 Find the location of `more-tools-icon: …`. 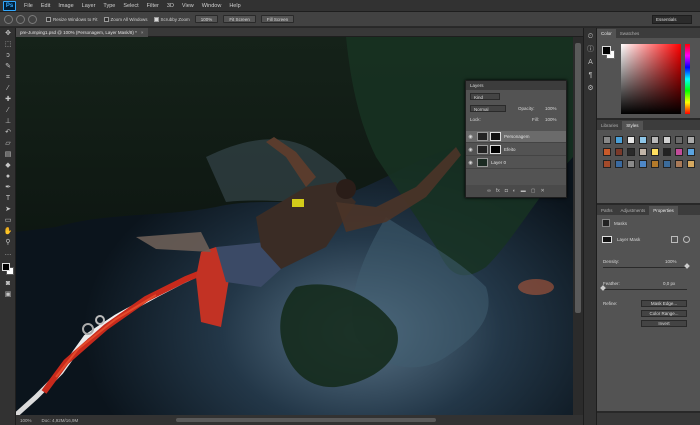

more-tools-icon: … is located at coordinates (8, 254).